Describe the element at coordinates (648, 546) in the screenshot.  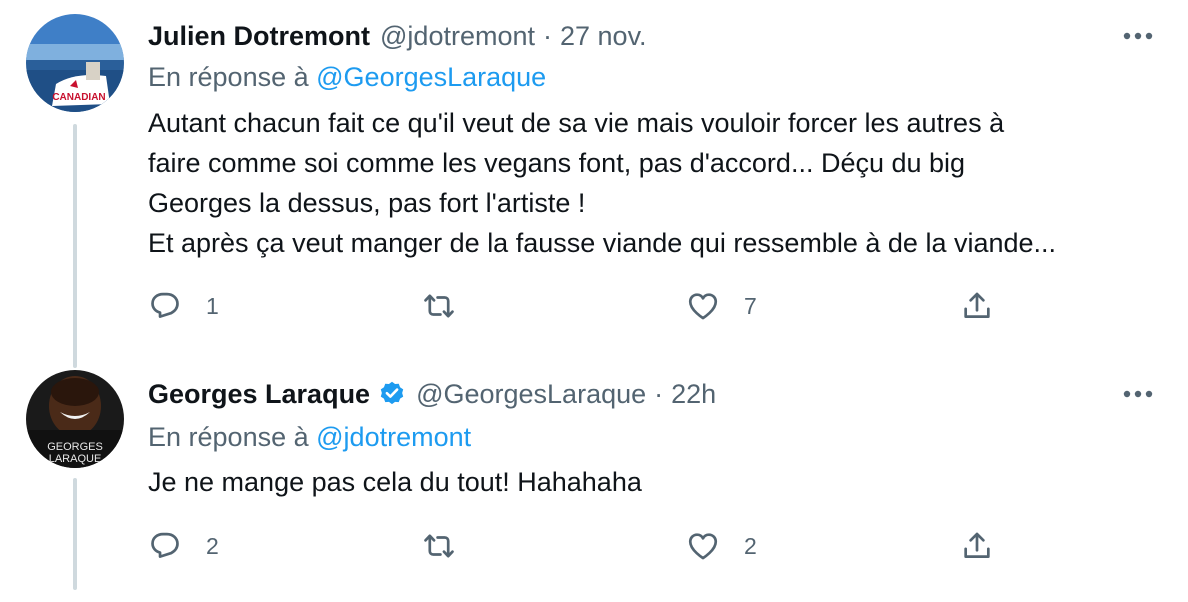
I see `tweet-actions: 2 2` at that location.